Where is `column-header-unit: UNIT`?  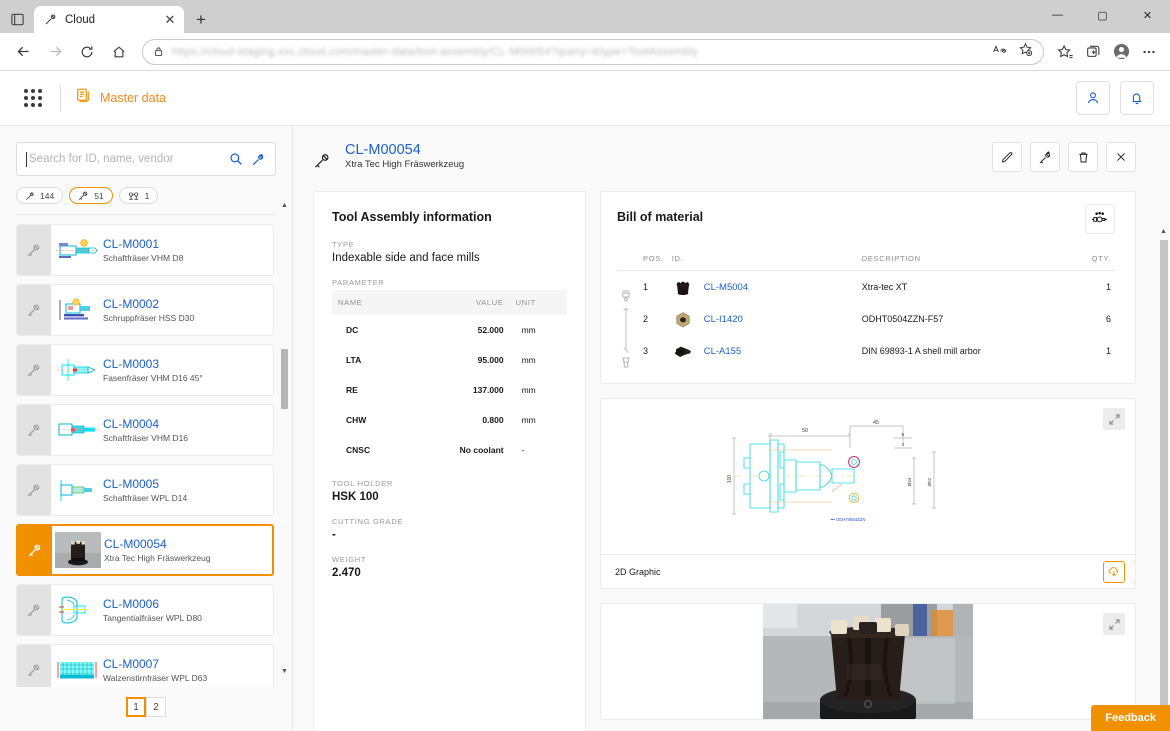
column-header-unit: UNIT is located at coordinates (538, 302).